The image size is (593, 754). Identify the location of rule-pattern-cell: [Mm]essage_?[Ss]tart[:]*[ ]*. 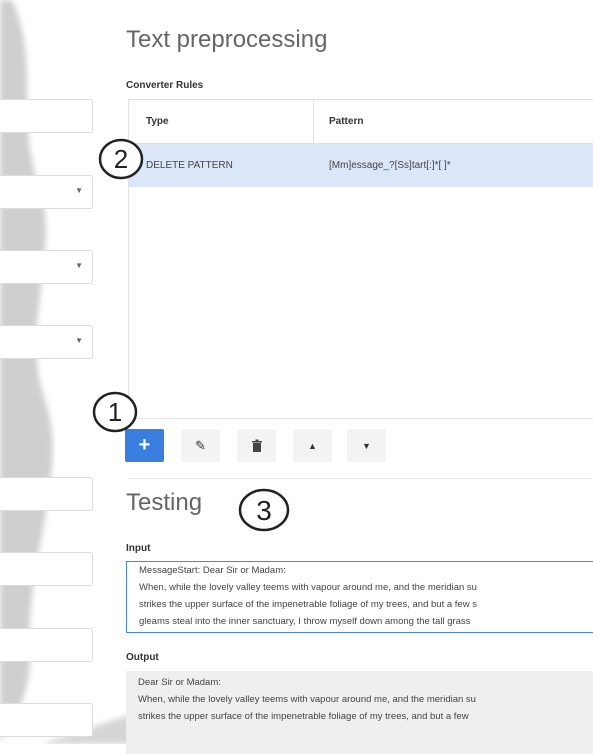
(390, 165).